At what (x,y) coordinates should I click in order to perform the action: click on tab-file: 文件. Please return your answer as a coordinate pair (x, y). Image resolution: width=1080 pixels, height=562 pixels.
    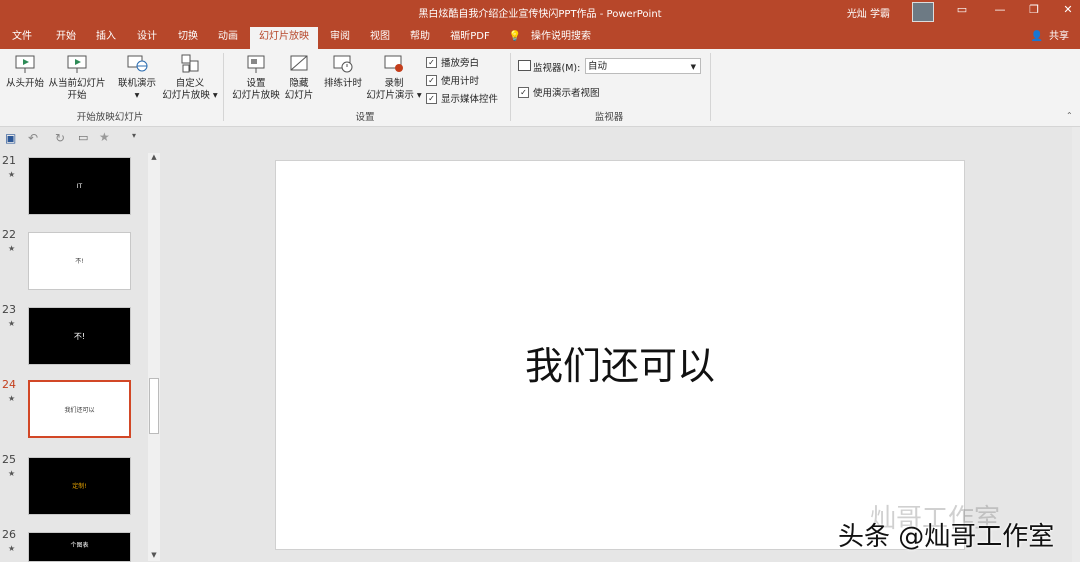
    Looking at the image, I should click on (22, 38).